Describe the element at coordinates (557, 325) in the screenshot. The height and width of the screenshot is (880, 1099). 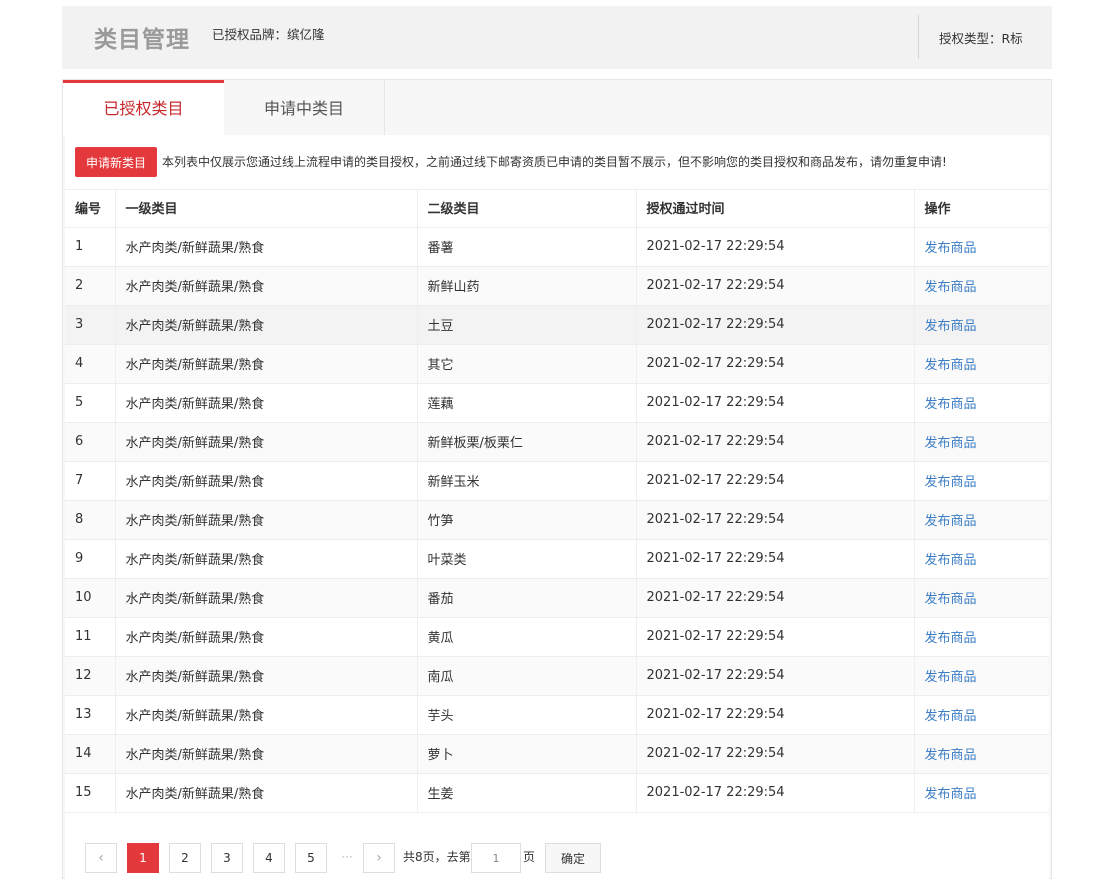
I see `table-row: 3 水产肉类/新鲜蔬果/熟食 土豆 2021-02-17 22:29:54 发布商品` at that location.